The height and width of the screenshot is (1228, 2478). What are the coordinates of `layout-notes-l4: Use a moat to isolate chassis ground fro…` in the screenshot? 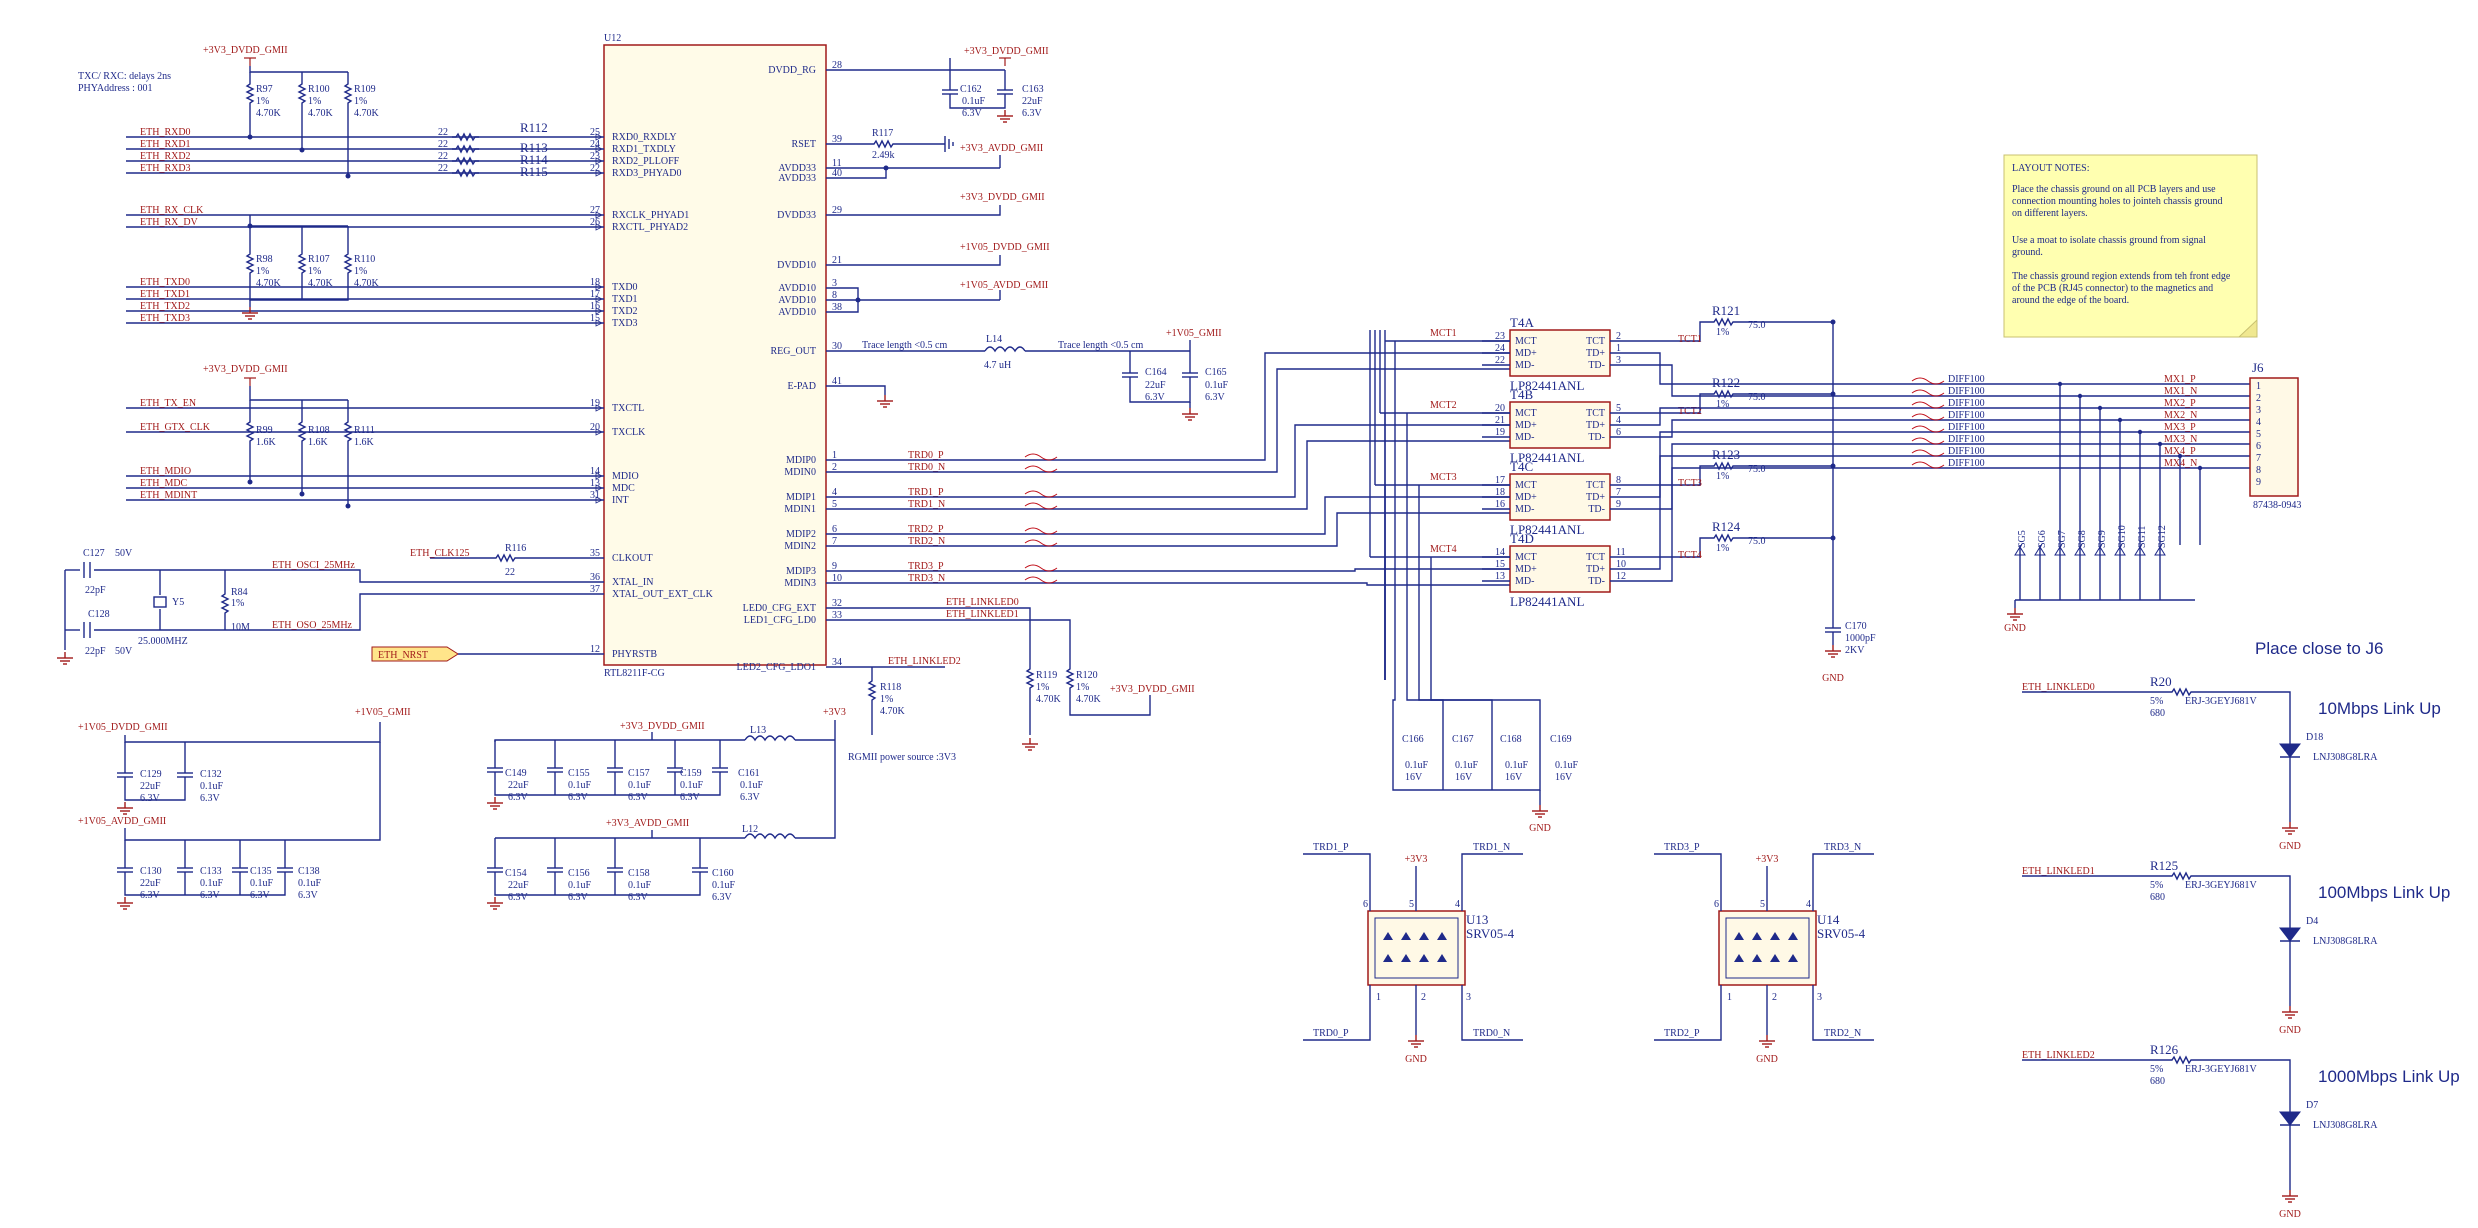 It's located at (2109, 240).